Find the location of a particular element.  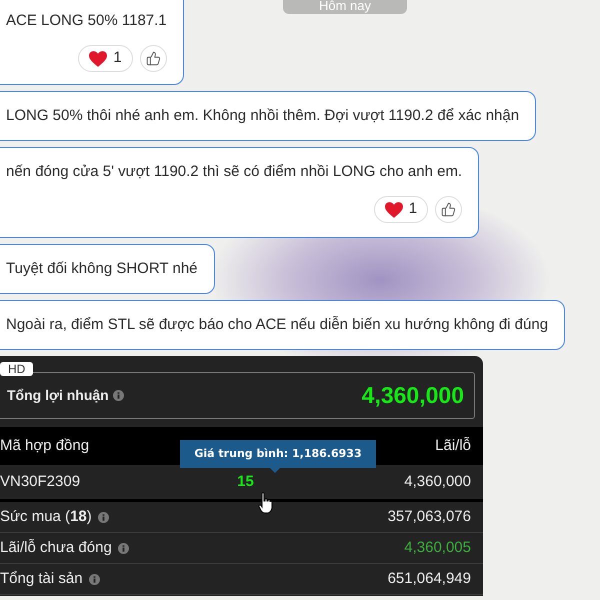

message-text: nến đóng cửa 5' vượt 1190.2 thì sẽ có điểm nhồi LONG cho anh em. is located at coordinates (234, 172).